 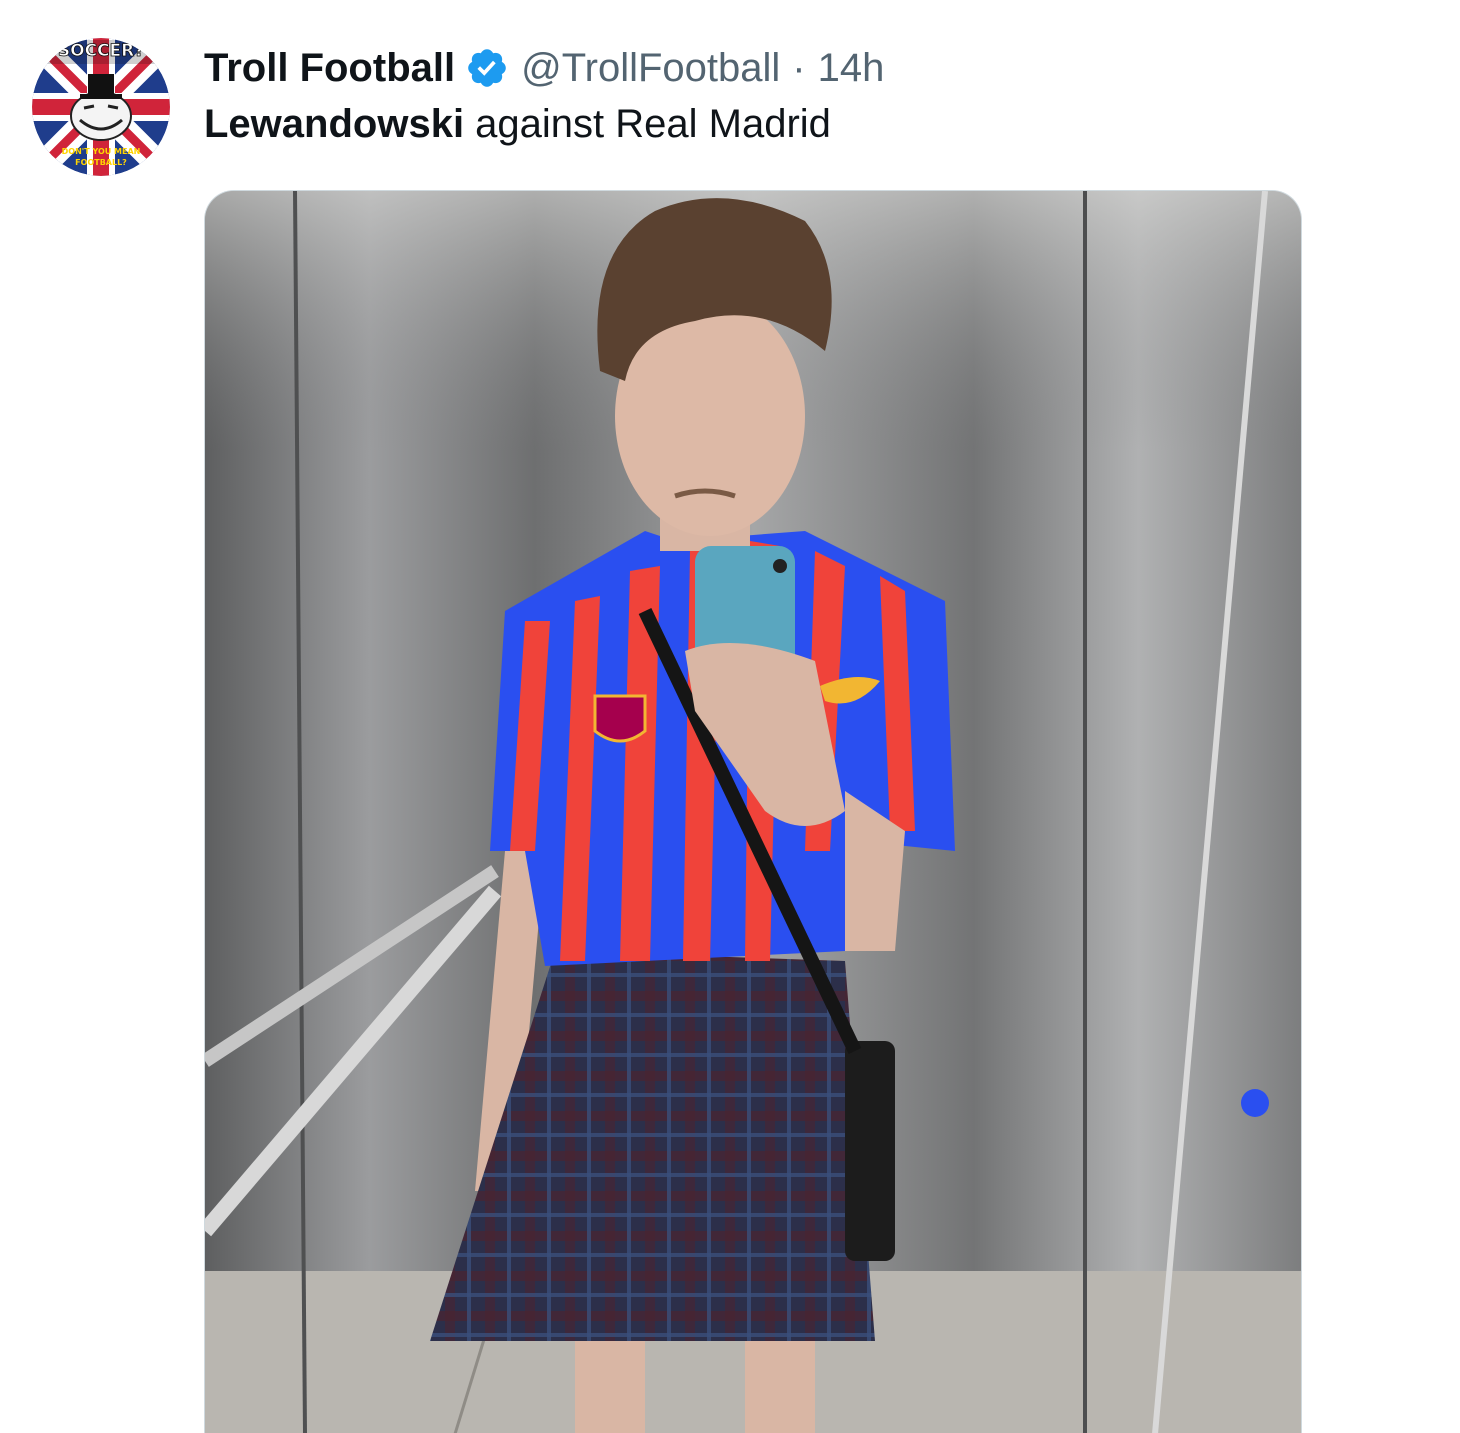 I want to click on troll-face-union-jack-icon: SOCCER? DON'T YOU MEAN FOOTBALL?, so click(x=101, y=107).